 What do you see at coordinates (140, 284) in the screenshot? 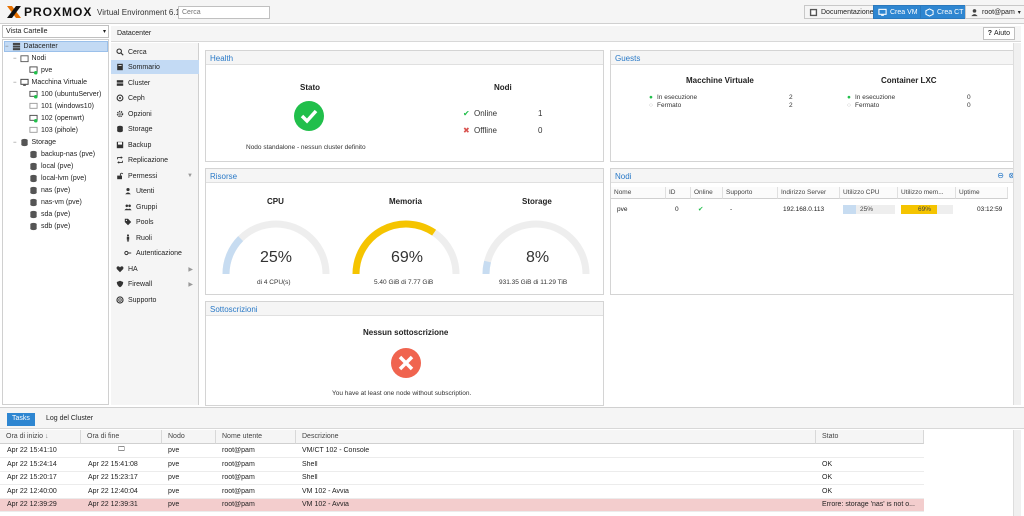
I see `menu-label: Firewall` at bounding box center [140, 284].